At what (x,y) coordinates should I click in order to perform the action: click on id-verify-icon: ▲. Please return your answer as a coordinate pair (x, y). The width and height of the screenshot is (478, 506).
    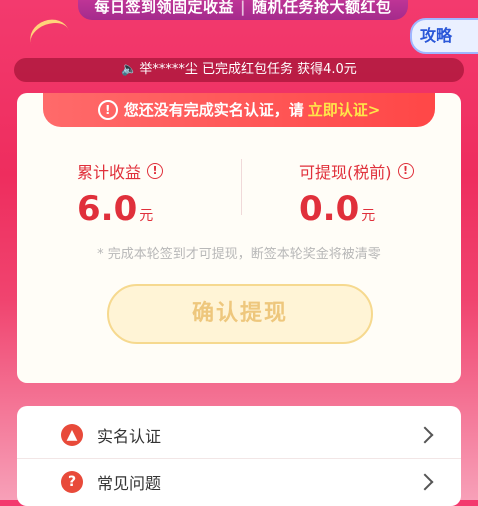
    Looking at the image, I should click on (72, 435).